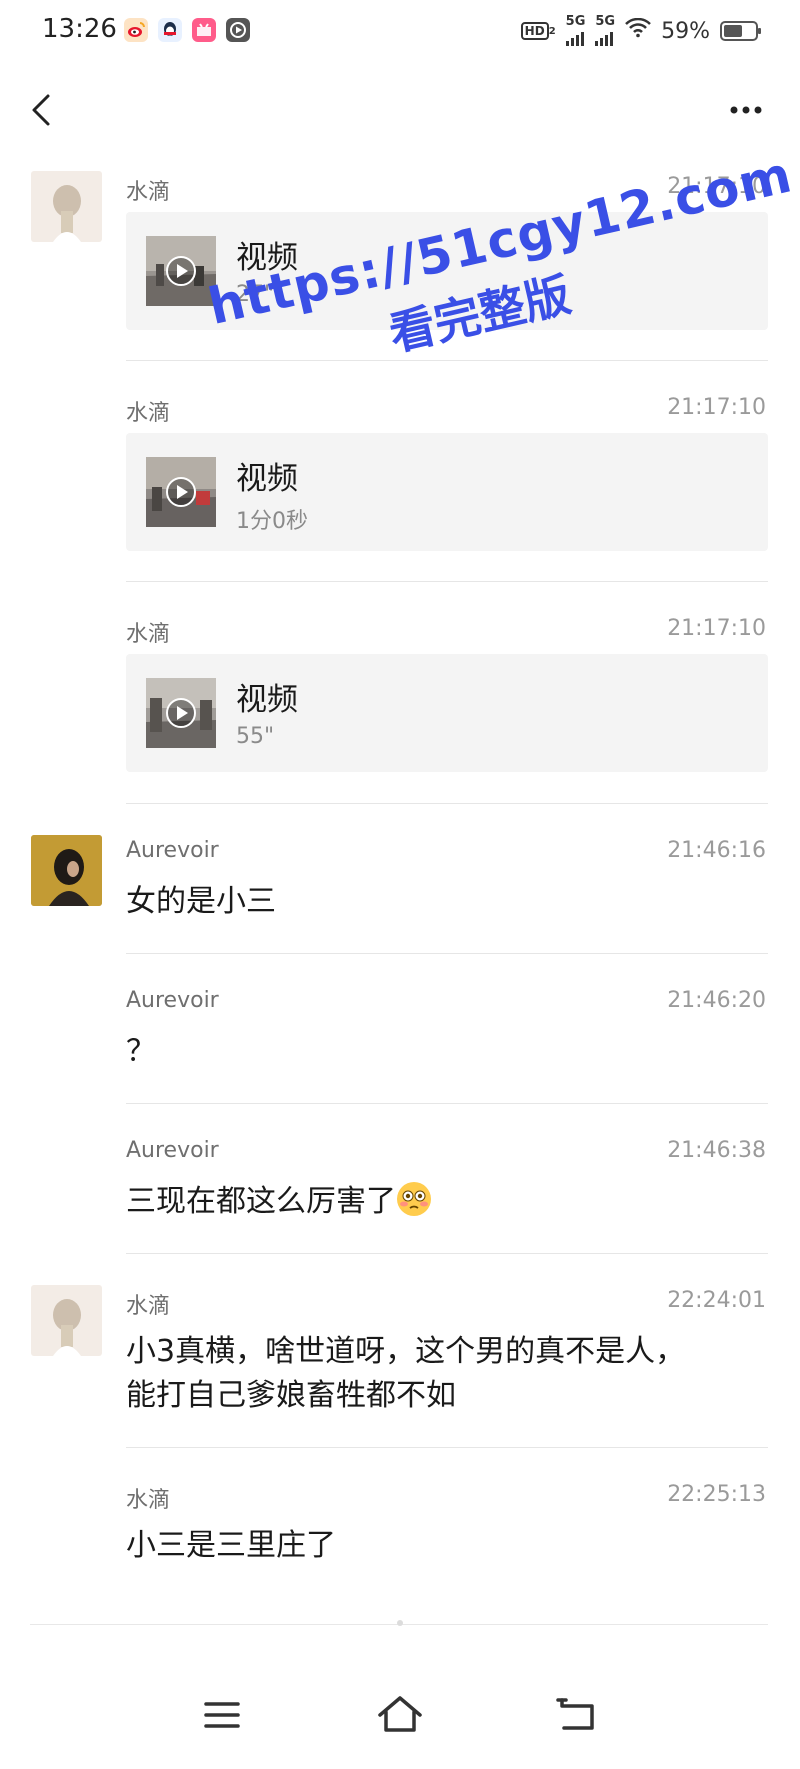 The height and width of the screenshot is (1769, 800). I want to click on status-bar: 13:26 HD 2 5G 5G 59%, so click(400, 32).